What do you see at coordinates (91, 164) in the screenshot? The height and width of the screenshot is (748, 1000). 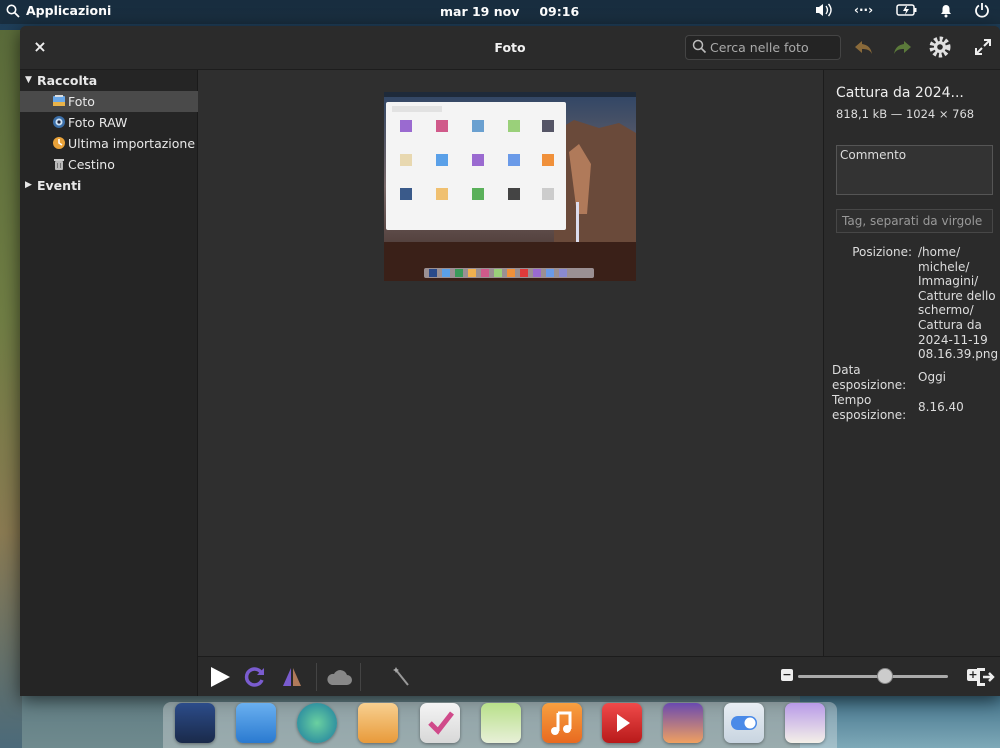 I see `sidebar-item-label: Cestino` at bounding box center [91, 164].